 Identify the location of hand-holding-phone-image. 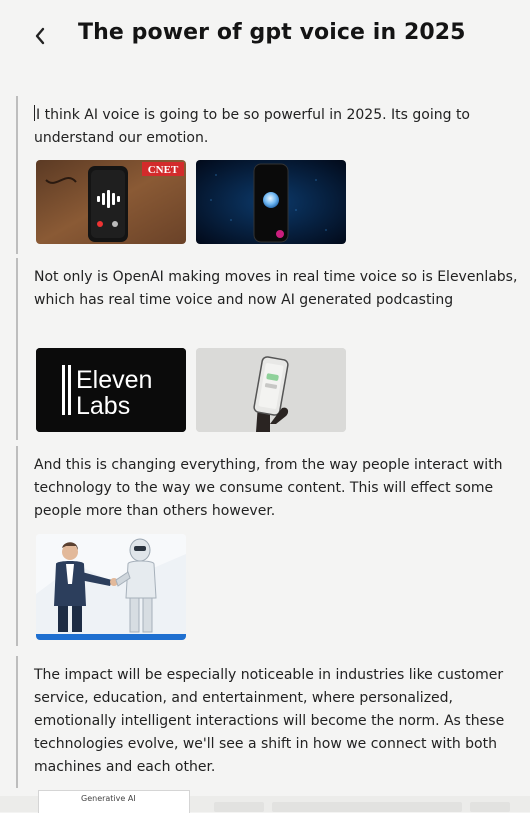
(271, 390).